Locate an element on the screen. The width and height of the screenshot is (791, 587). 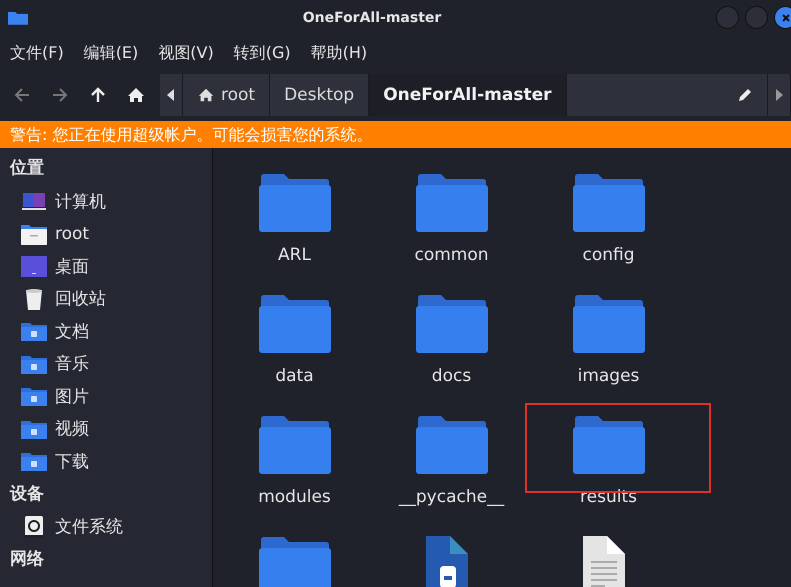
pencil-icon is located at coordinates (745, 95).